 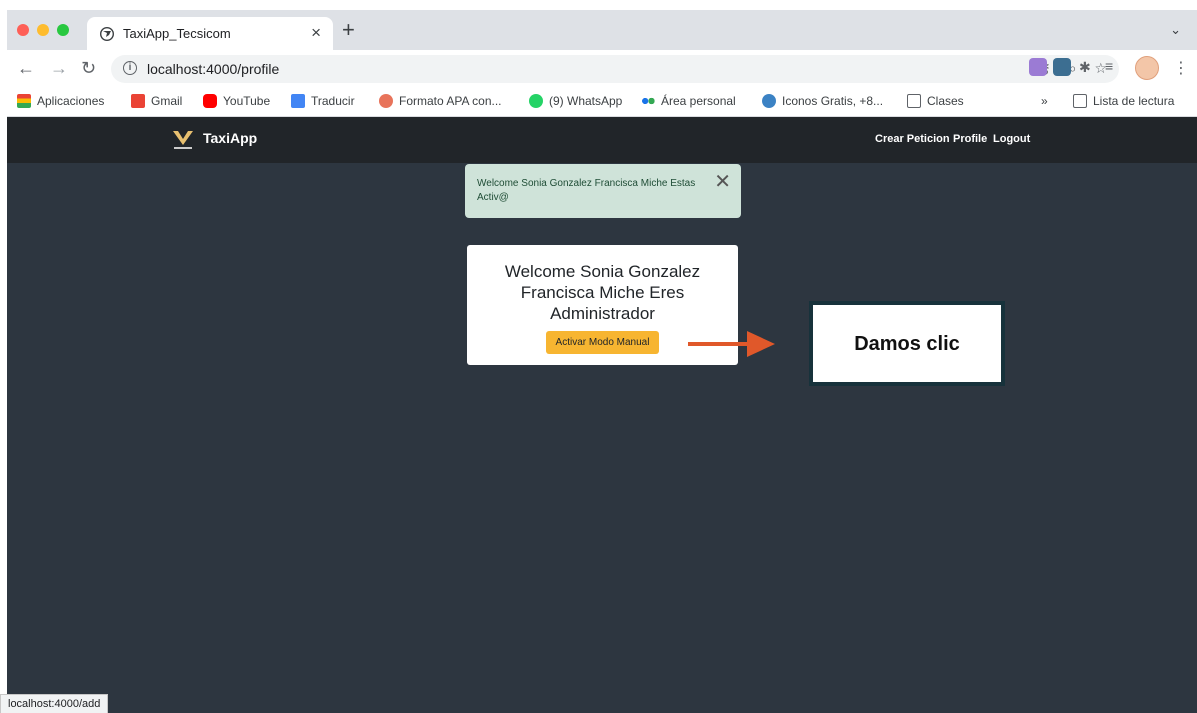 I want to click on folder-icon, so click(x=914, y=101).